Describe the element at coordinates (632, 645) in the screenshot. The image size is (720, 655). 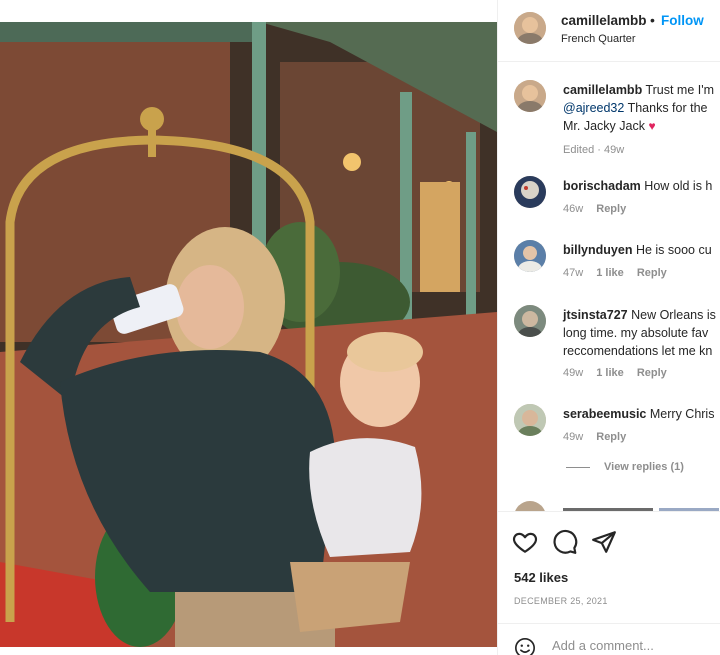
I see `comment-input` at that location.